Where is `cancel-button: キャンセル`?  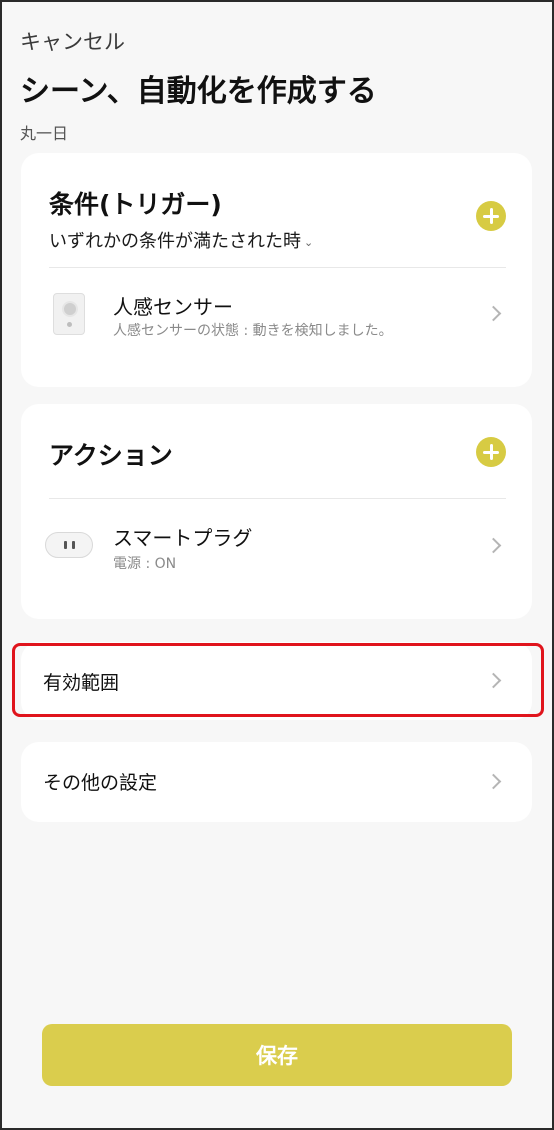
cancel-button: キャンセル is located at coordinates (72, 41).